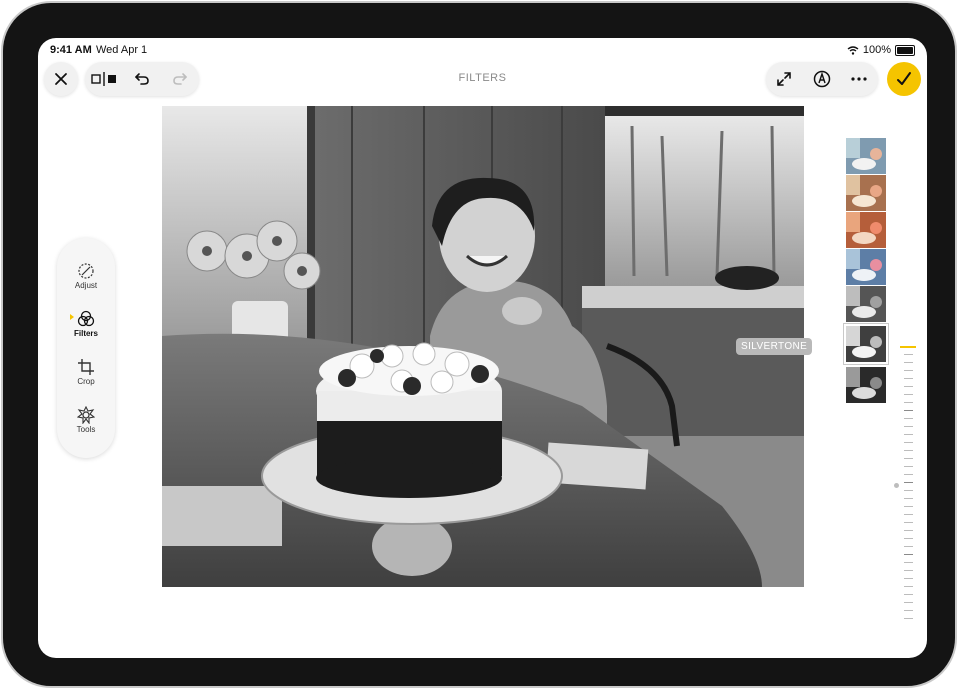 This screenshot has width=960, height=690. Describe the element at coordinates (896, 485) in the screenshot. I see `slider-knob` at that location.